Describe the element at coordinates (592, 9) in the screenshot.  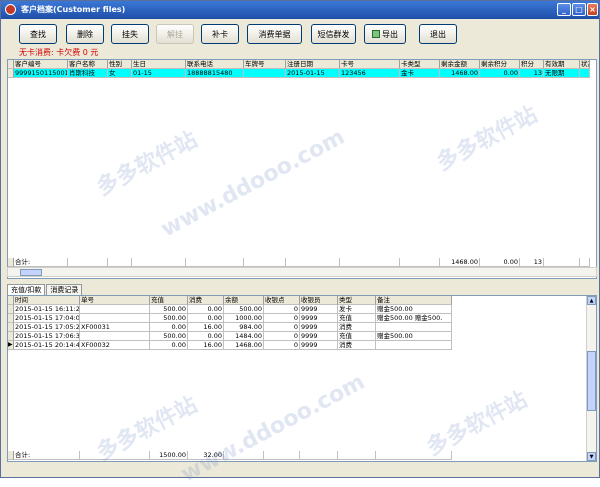
I see `close-button: ×` at that location.